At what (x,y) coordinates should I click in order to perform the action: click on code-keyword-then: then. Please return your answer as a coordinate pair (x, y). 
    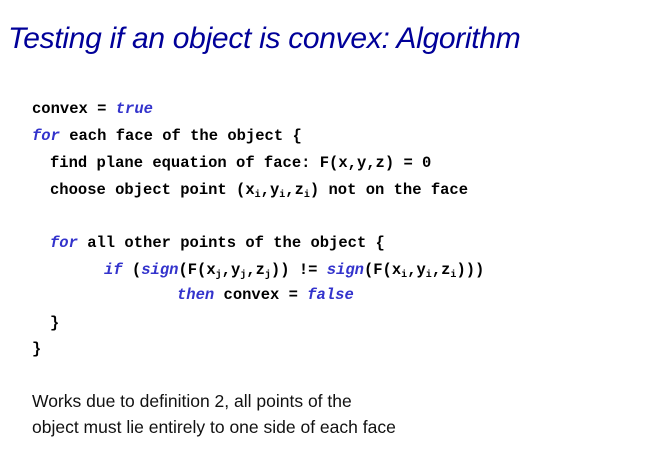
    Looking at the image, I should click on (196, 295).